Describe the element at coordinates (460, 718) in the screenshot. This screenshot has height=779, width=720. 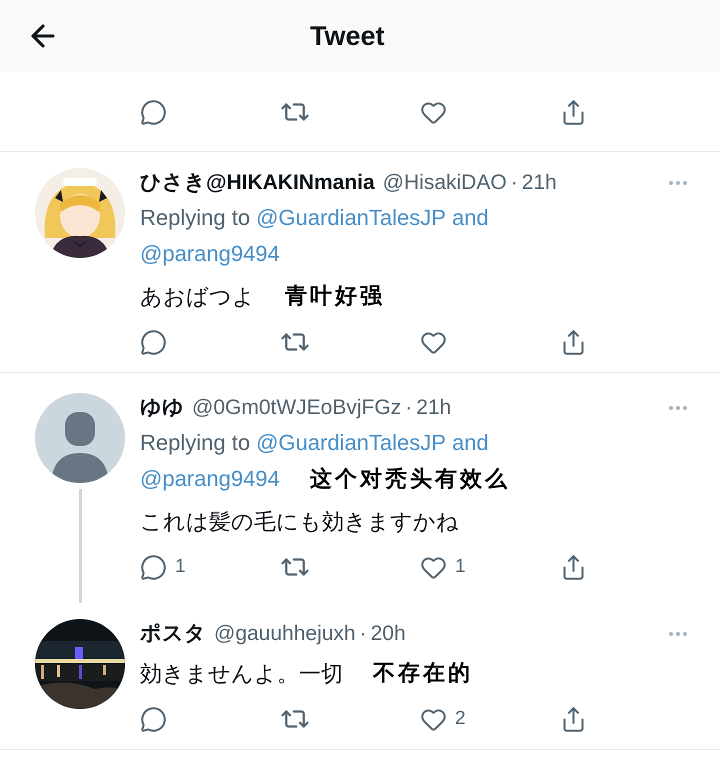
I see `like-count: 2` at that location.